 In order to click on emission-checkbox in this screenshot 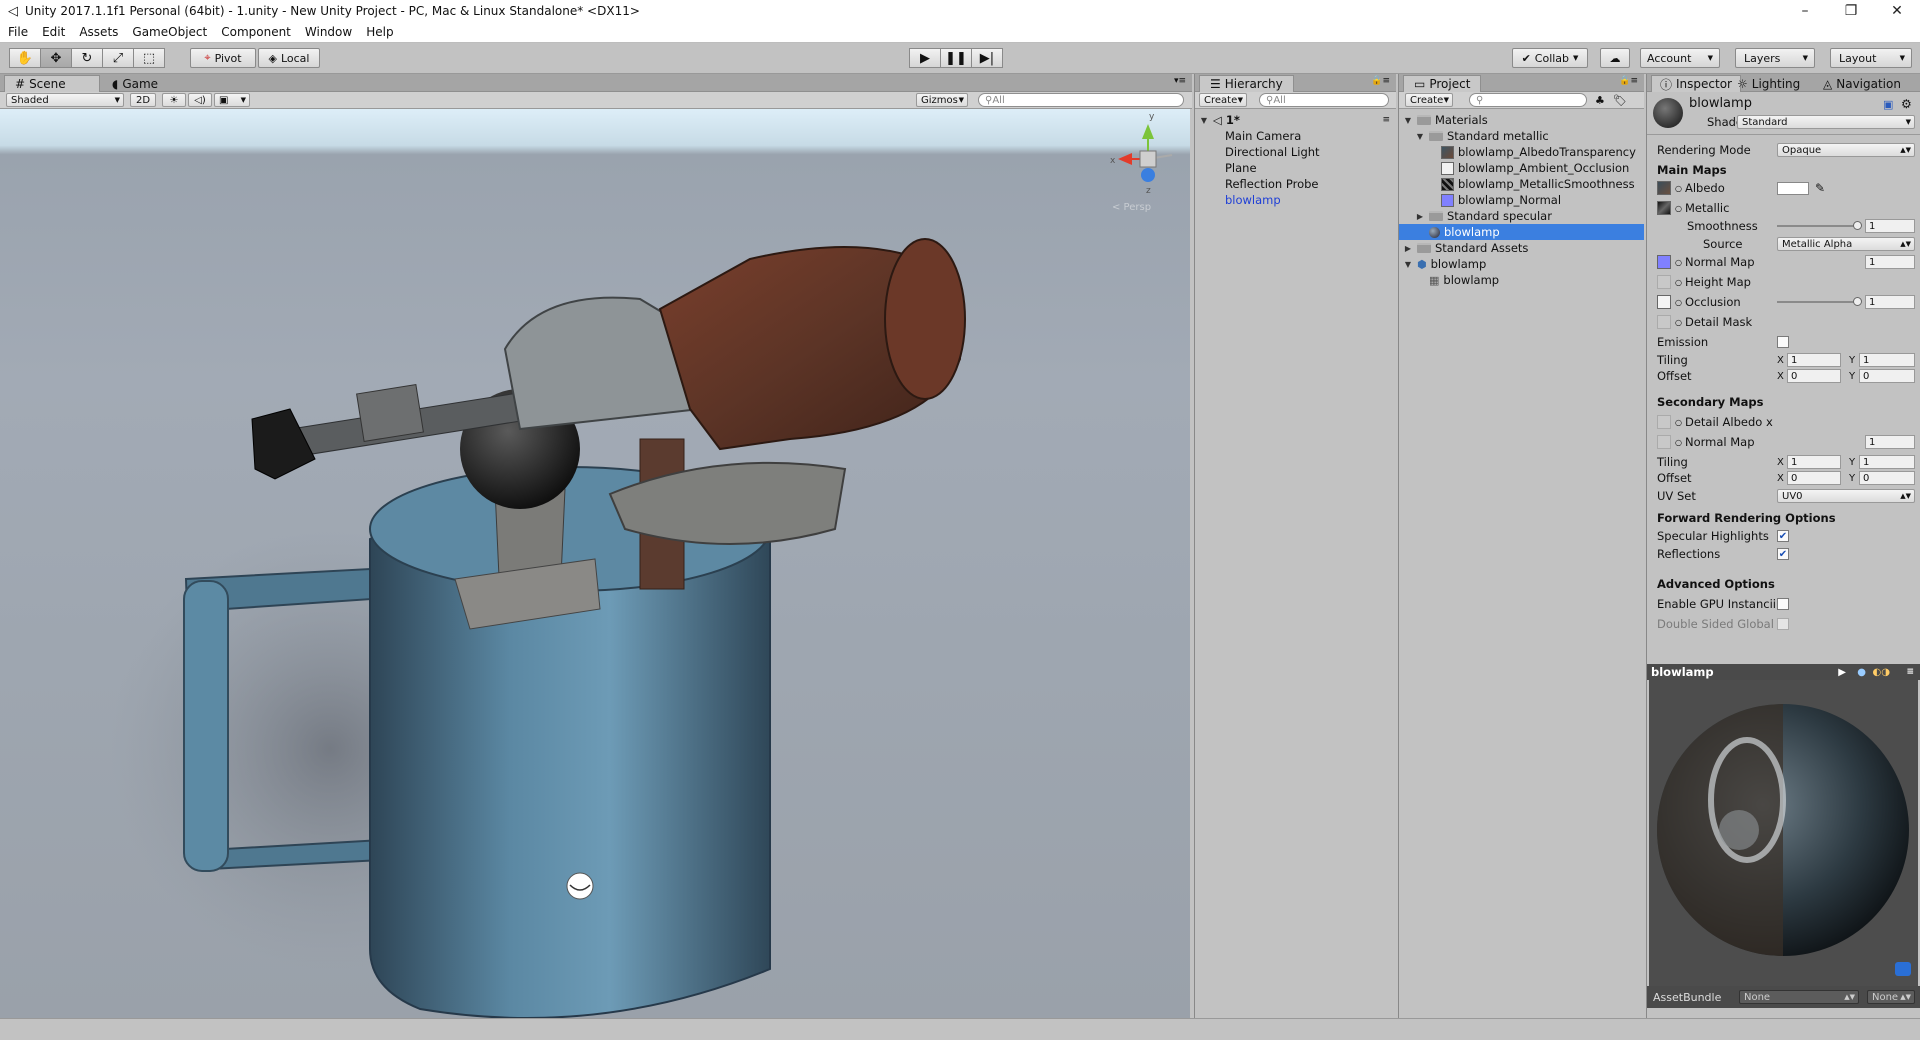, I will do `click(1783, 342)`.